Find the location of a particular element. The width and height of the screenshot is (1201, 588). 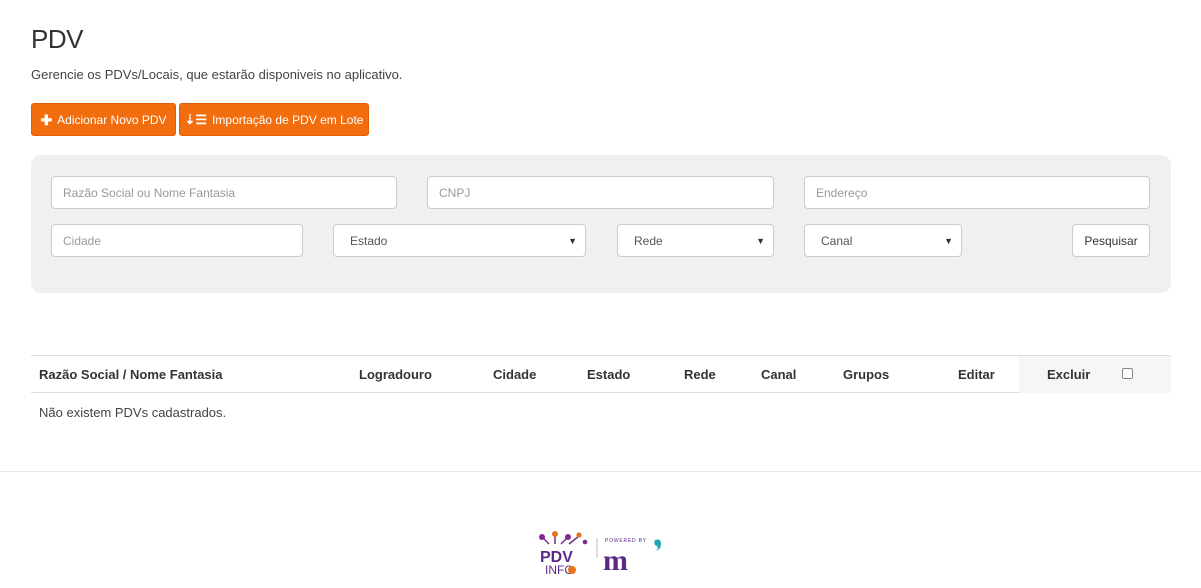

cidade-input is located at coordinates (177, 240).